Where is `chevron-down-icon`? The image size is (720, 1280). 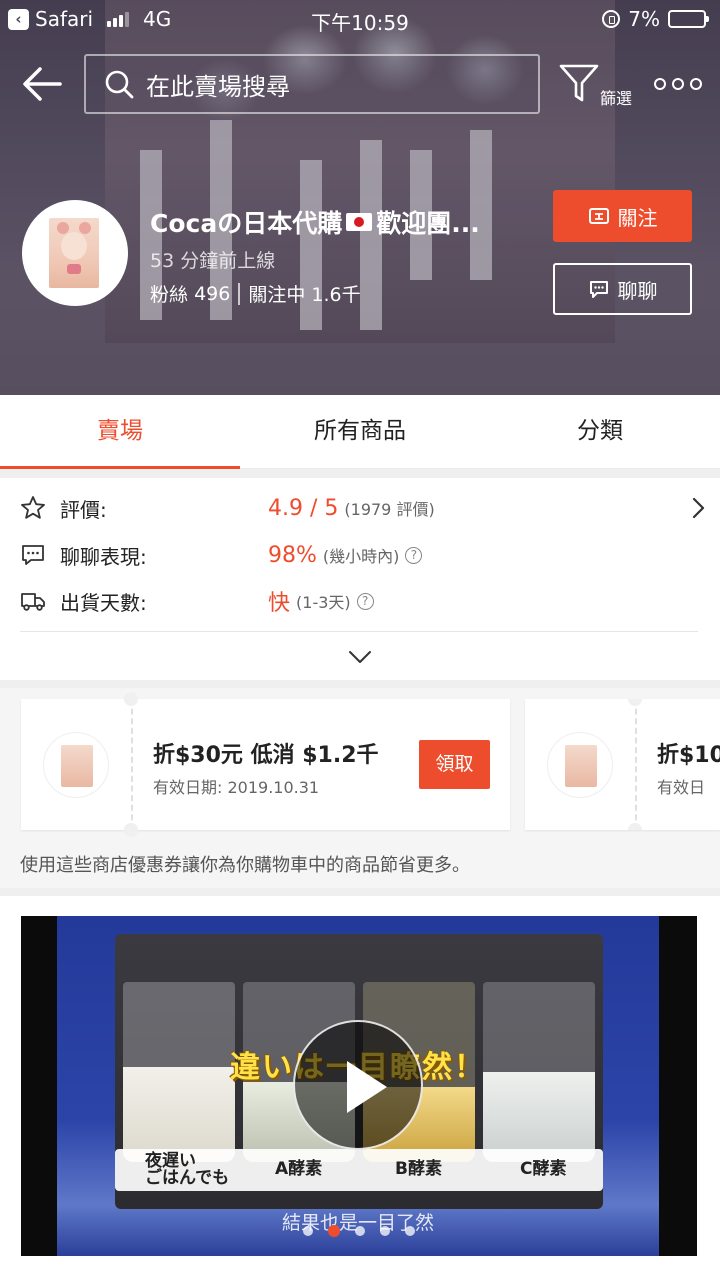 chevron-down-icon is located at coordinates (360, 657).